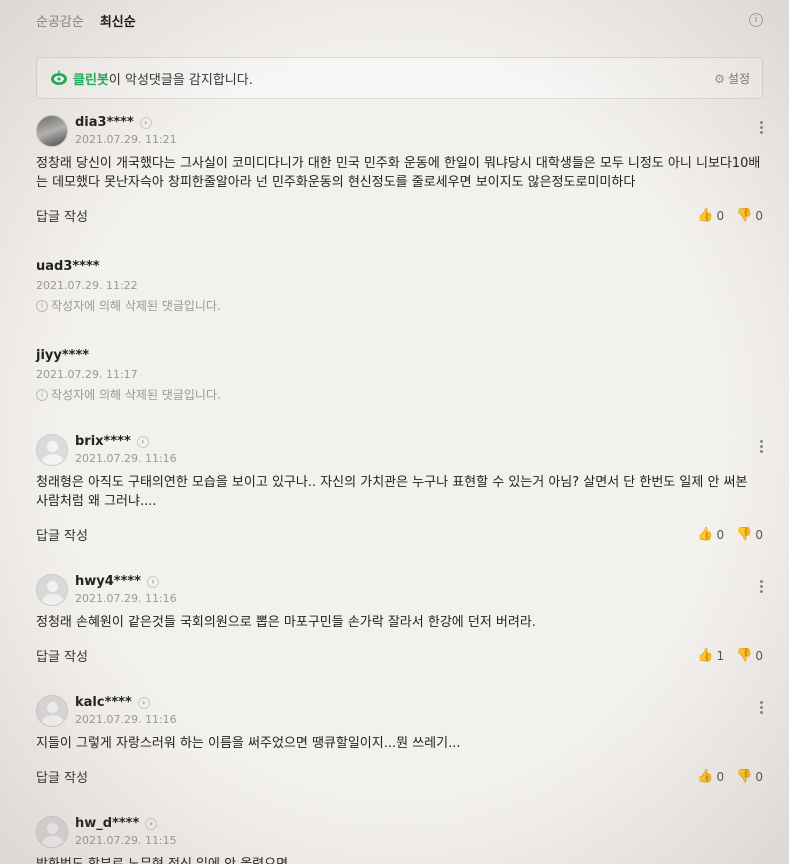  I want to click on comment-username: kalc****, so click(103, 702).